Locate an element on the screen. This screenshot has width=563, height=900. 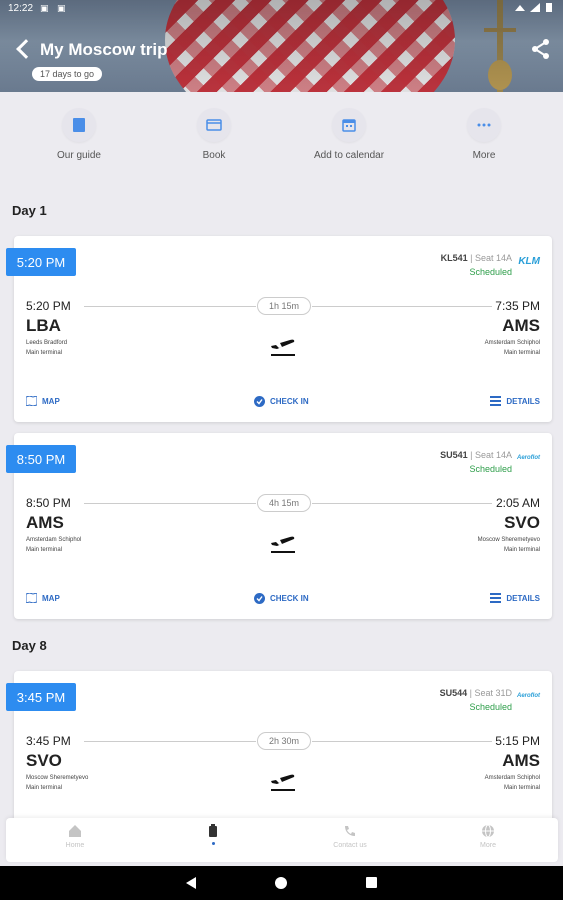
flight-info: SU544 | Seat 31D Scheduled is located at coordinates (476, 700).